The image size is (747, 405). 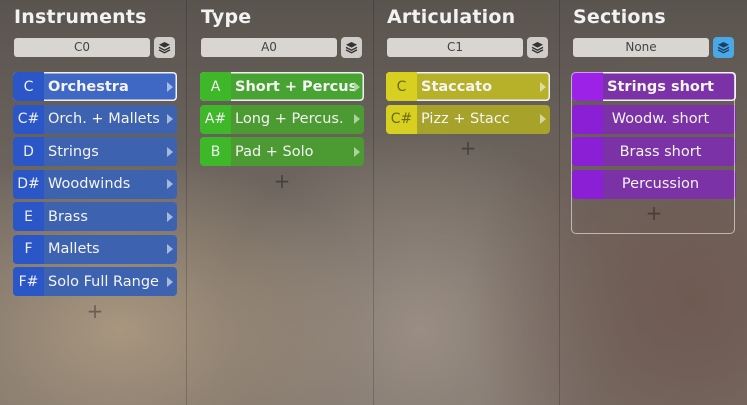 I want to click on instrument-item-orch-mallets: C# Orch. + Mallets, so click(x=95, y=119).